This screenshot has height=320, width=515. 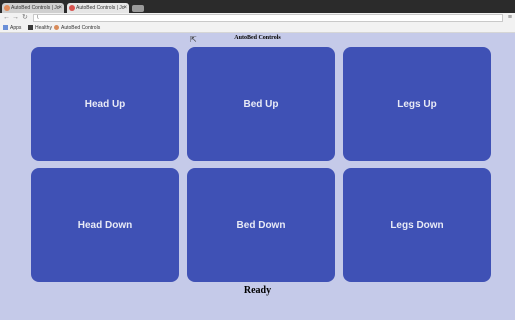 I want to click on browser-tab: AutoBed Controls | Jo ×, so click(x=33, y=8).